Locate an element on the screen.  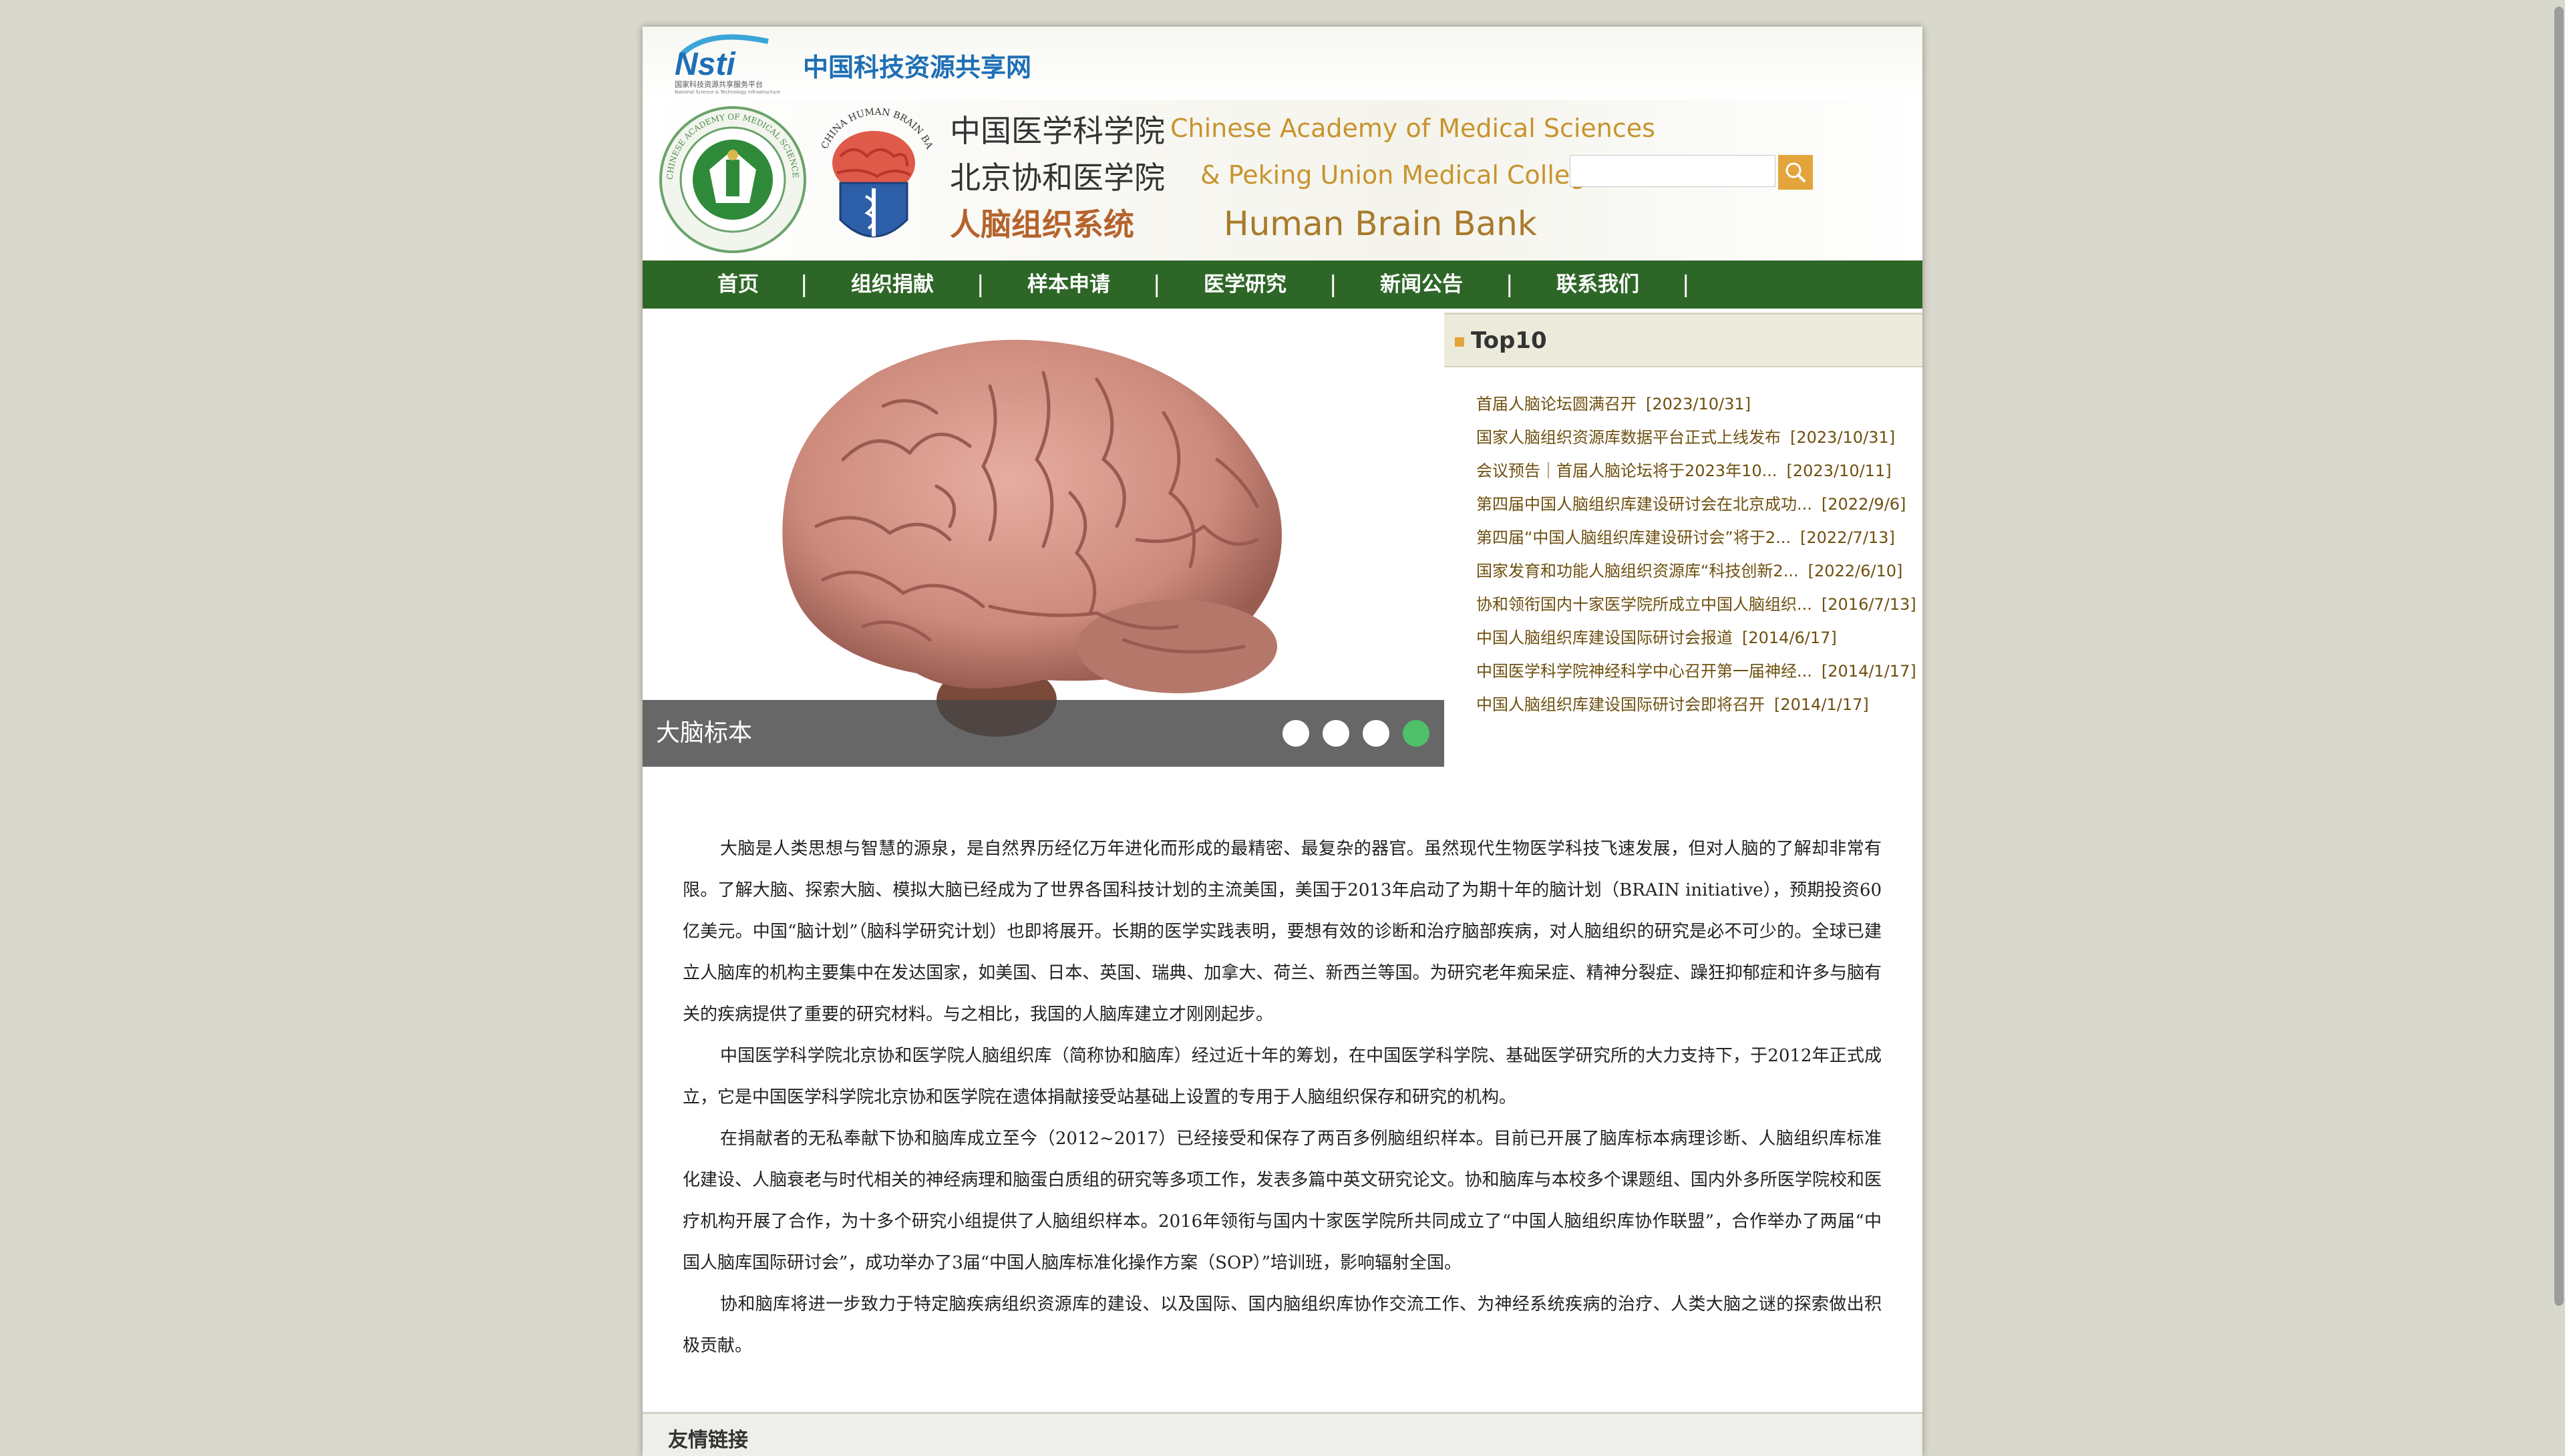
image-slider: 大脑标本 is located at coordinates (1043, 540).